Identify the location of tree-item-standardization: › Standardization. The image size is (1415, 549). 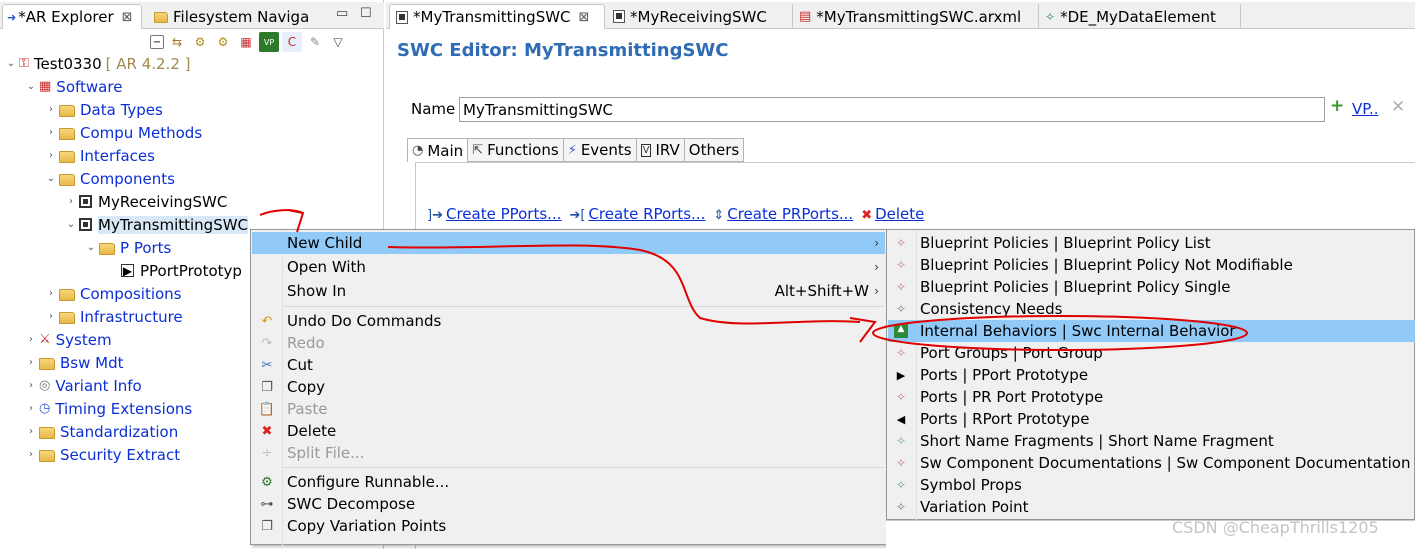
(100, 431).